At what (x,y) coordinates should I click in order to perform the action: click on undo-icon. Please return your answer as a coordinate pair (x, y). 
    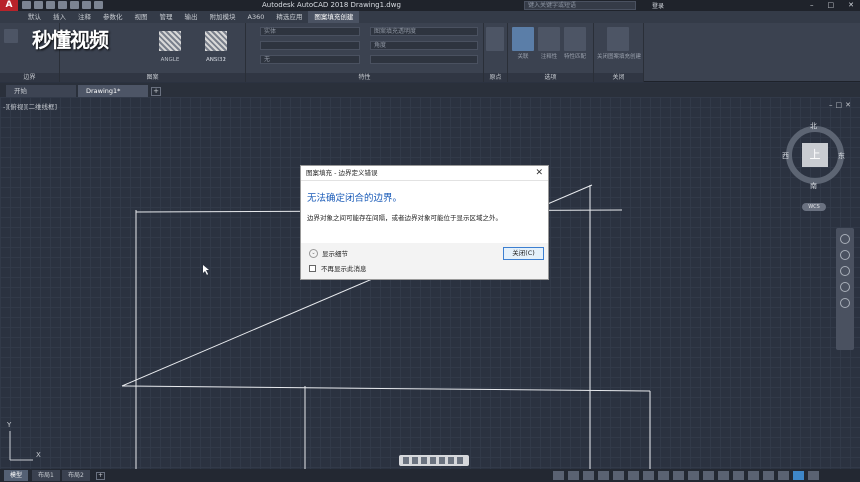
    Looking at the image, I should click on (86, 5).